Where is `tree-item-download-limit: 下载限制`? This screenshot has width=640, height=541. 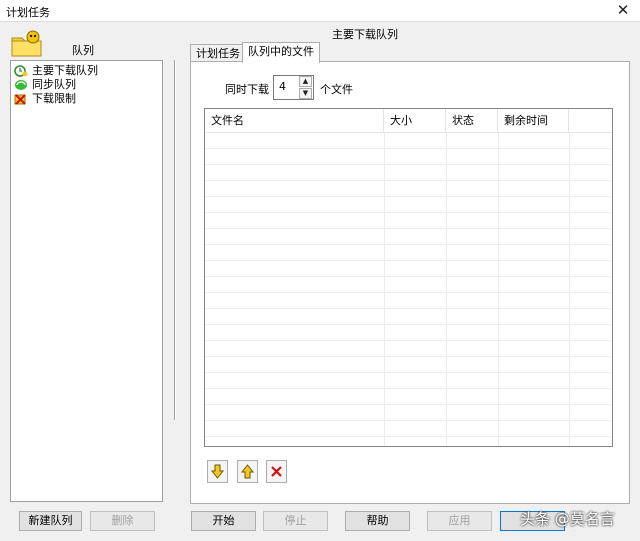 tree-item-download-limit: 下载限制 is located at coordinates (86, 99).